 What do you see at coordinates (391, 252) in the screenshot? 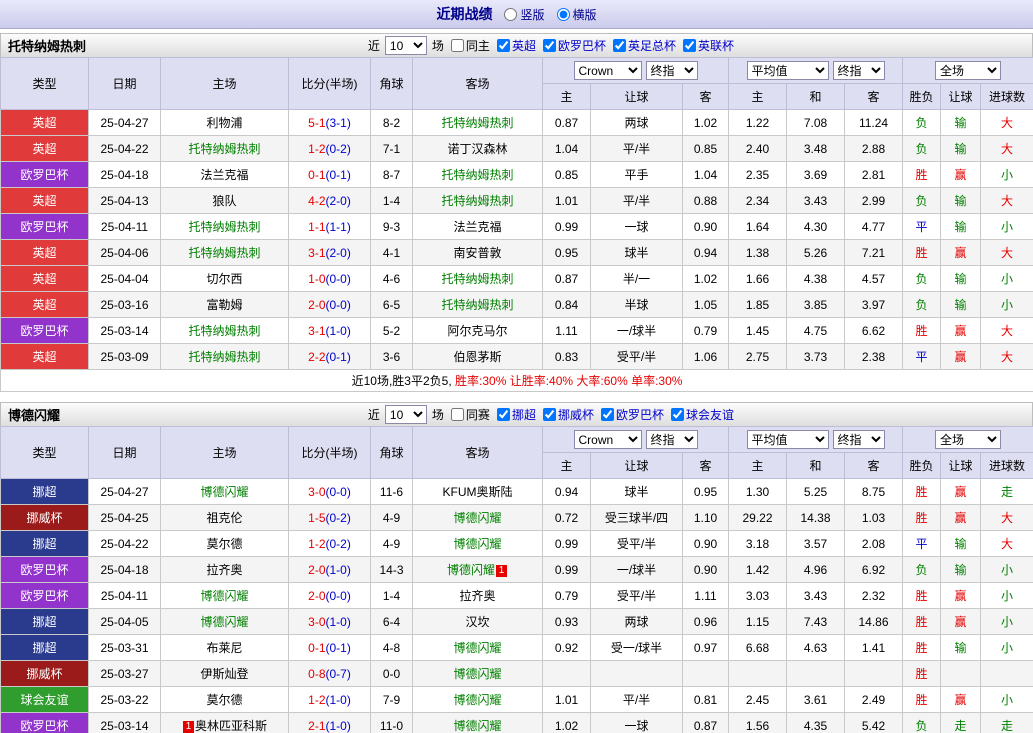
I see `corners: 4-1` at bounding box center [391, 252].